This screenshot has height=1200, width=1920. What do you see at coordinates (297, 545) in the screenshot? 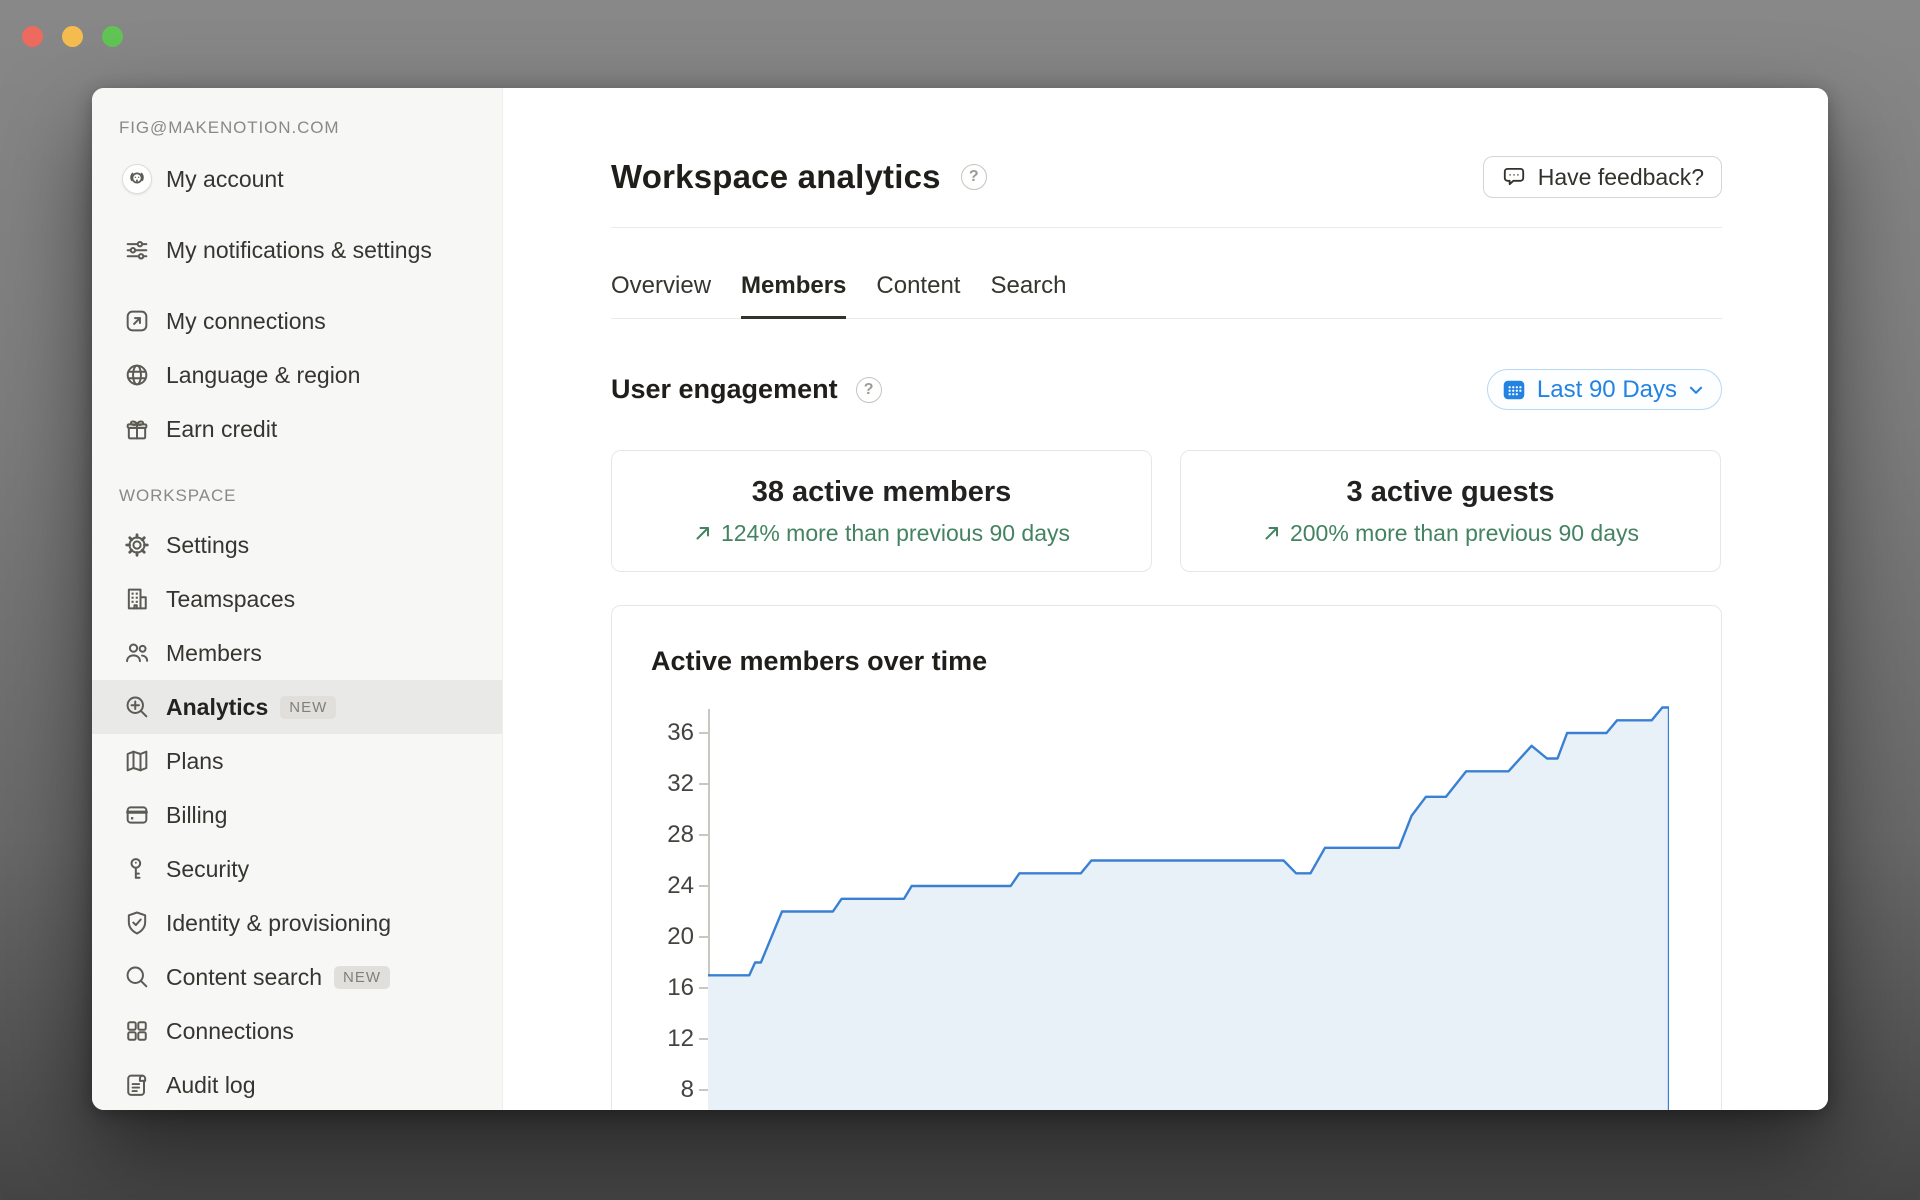
I see `sidebar-item-settings: Settings` at bounding box center [297, 545].